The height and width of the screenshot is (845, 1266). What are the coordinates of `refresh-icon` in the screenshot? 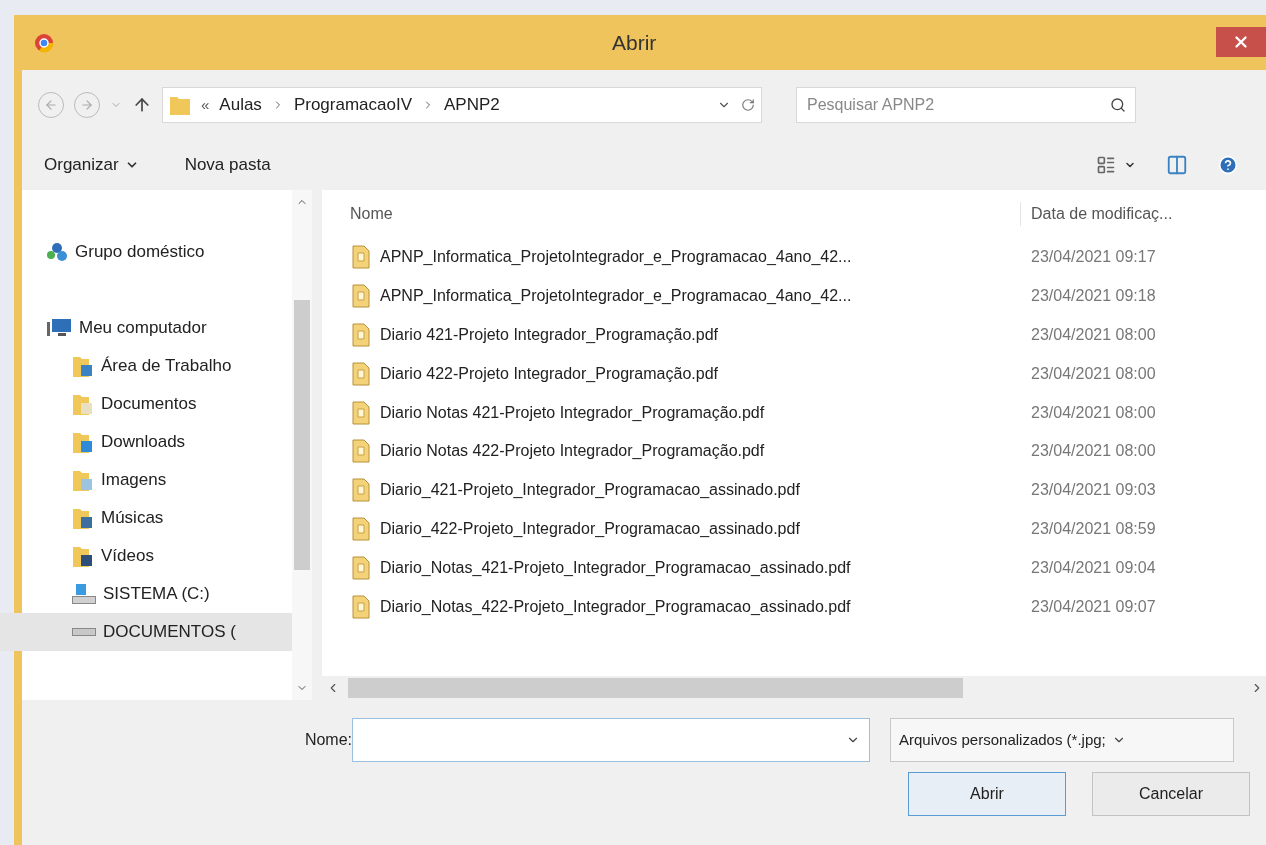 It's located at (748, 105).